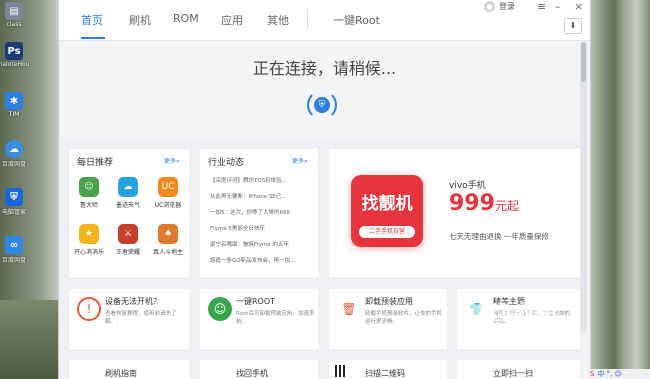 The image size is (650, 379). I want to click on shield-logo-icon: ⛨, so click(322, 105).